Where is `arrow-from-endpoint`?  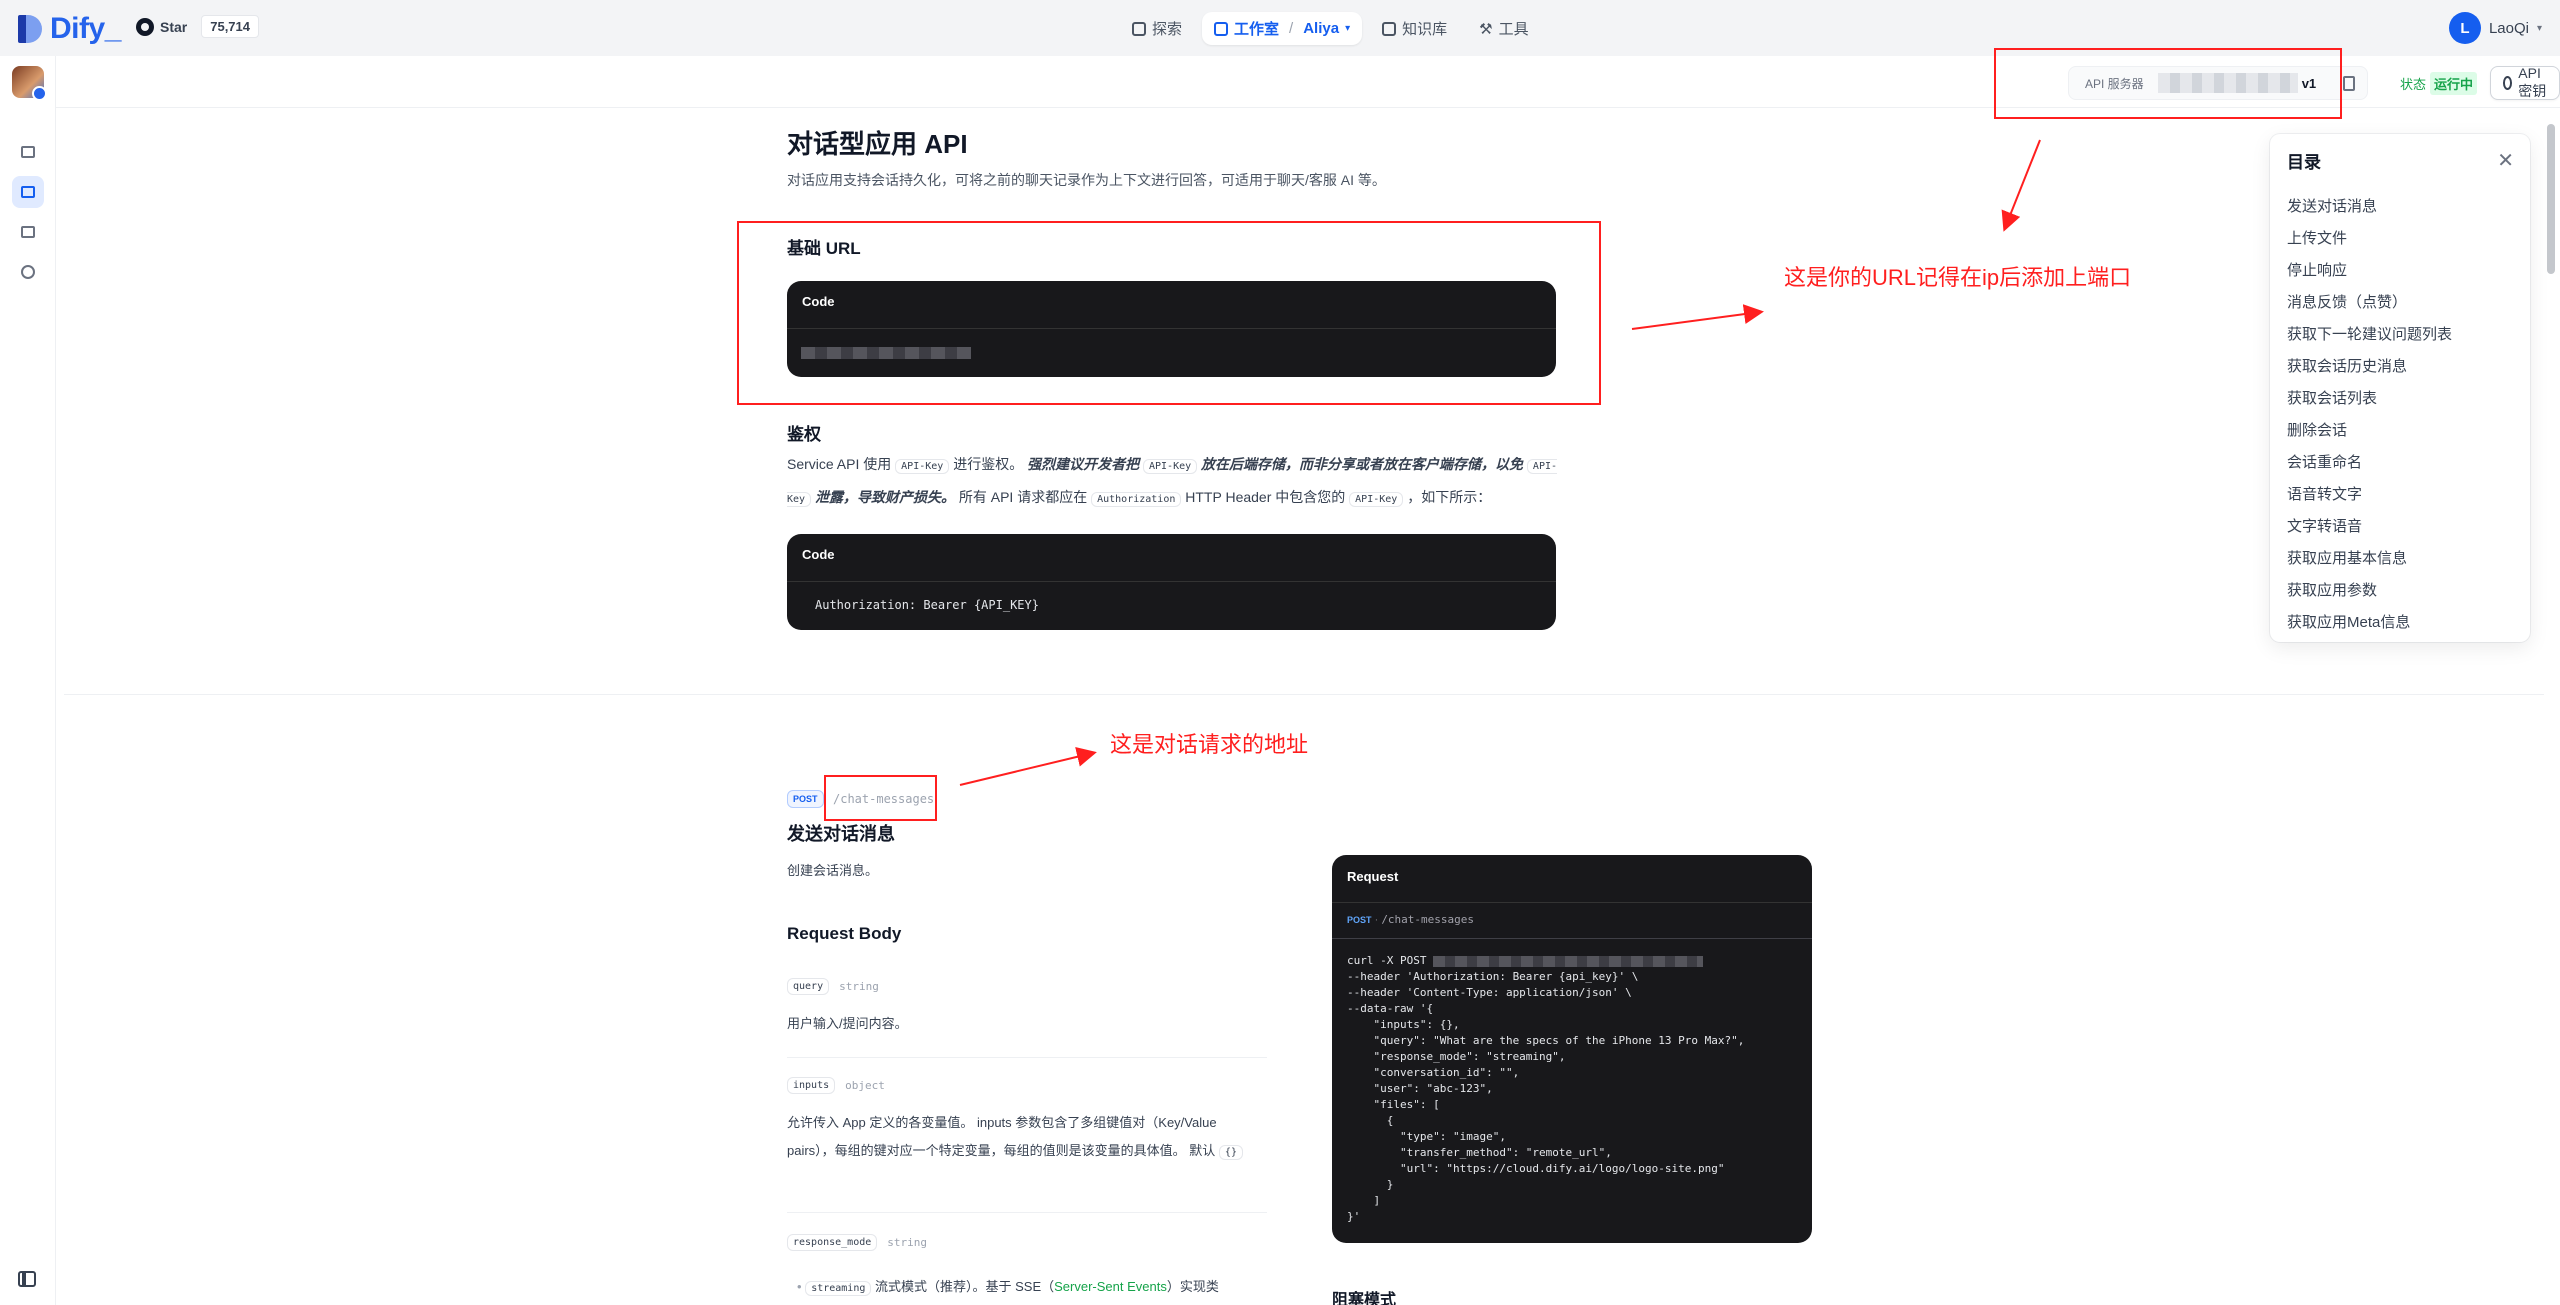
arrow-from-endpoint is located at coordinates (1028, 766).